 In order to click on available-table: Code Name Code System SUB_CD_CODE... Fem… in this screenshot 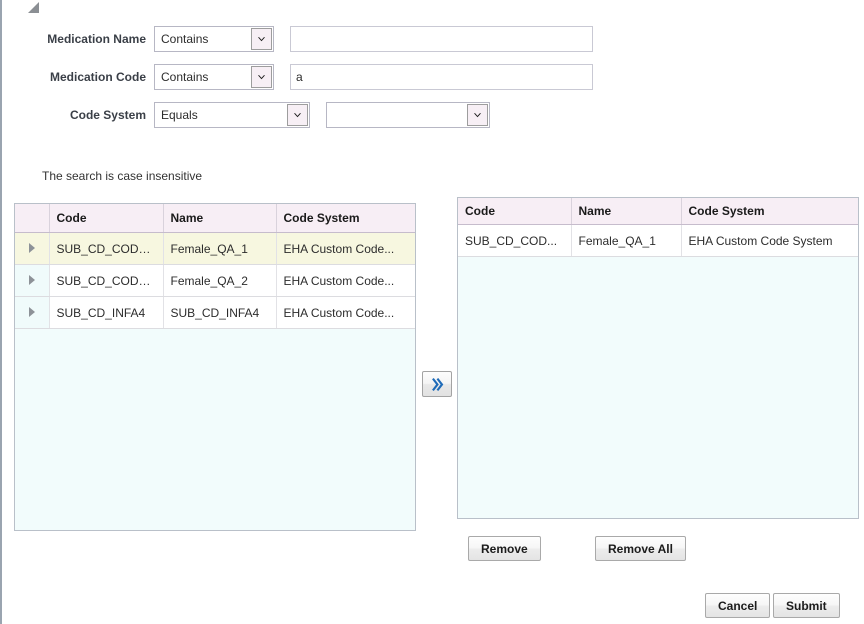, I will do `click(215, 266)`.